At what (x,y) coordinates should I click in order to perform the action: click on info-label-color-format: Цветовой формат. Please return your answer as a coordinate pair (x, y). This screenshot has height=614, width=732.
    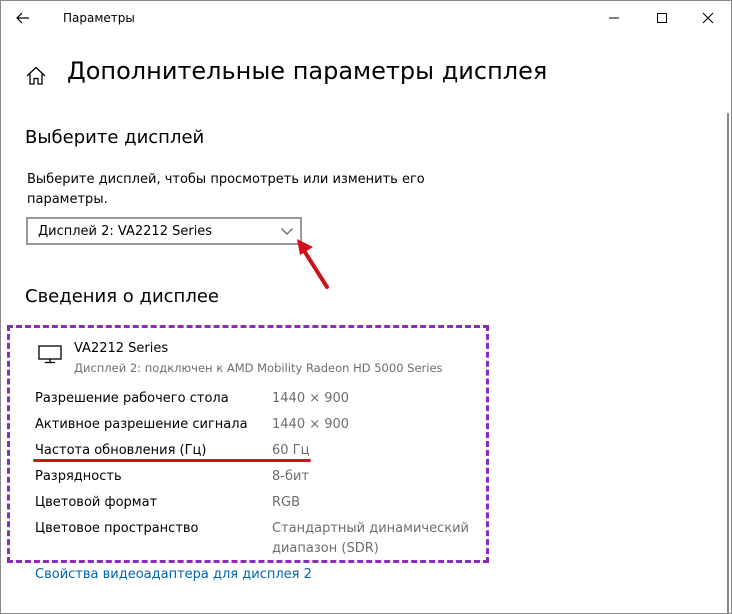
    Looking at the image, I should click on (96, 502).